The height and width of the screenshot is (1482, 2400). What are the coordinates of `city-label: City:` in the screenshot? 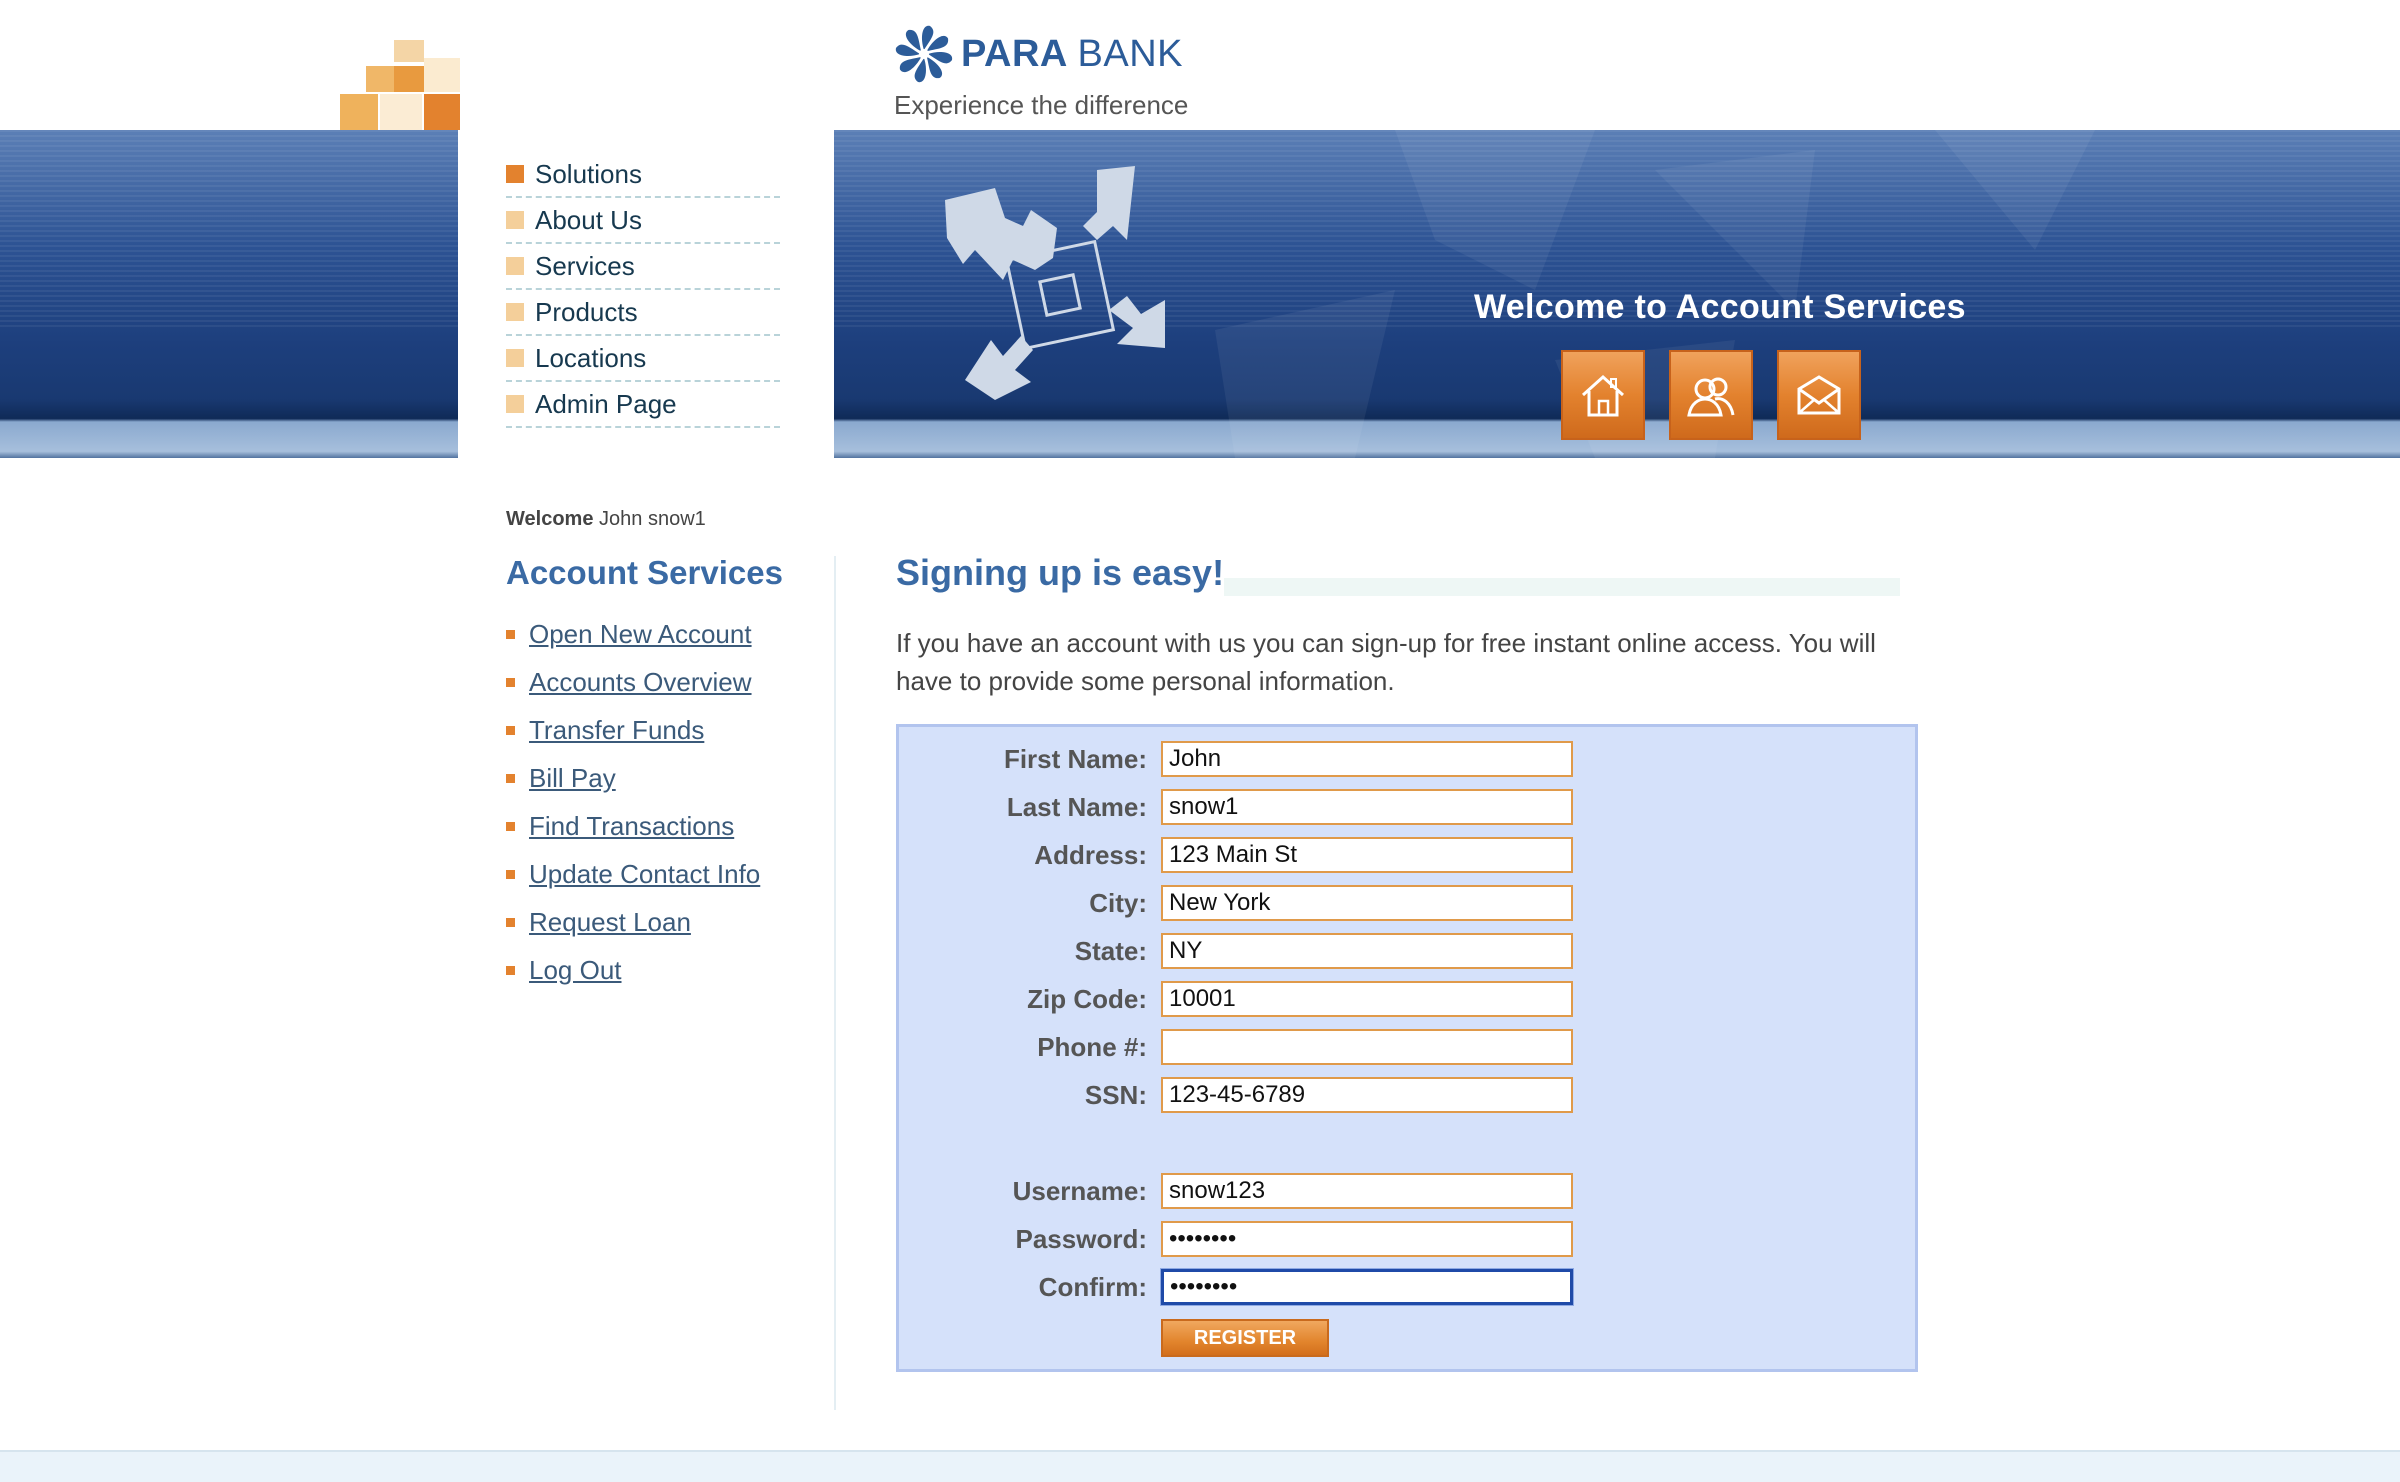 It's located at (1118, 903).